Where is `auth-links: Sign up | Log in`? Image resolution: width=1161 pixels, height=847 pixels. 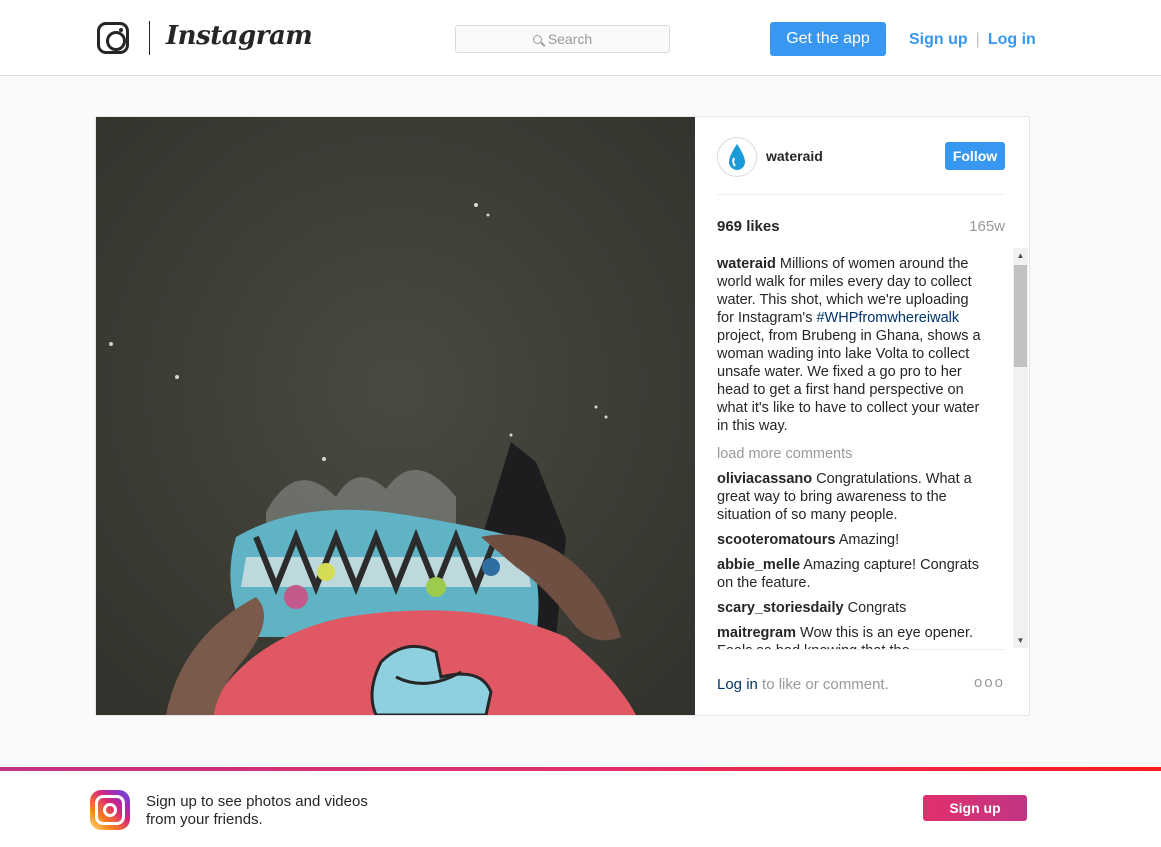 auth-links: Sign up | Log in is located at coordinates (972, 40).